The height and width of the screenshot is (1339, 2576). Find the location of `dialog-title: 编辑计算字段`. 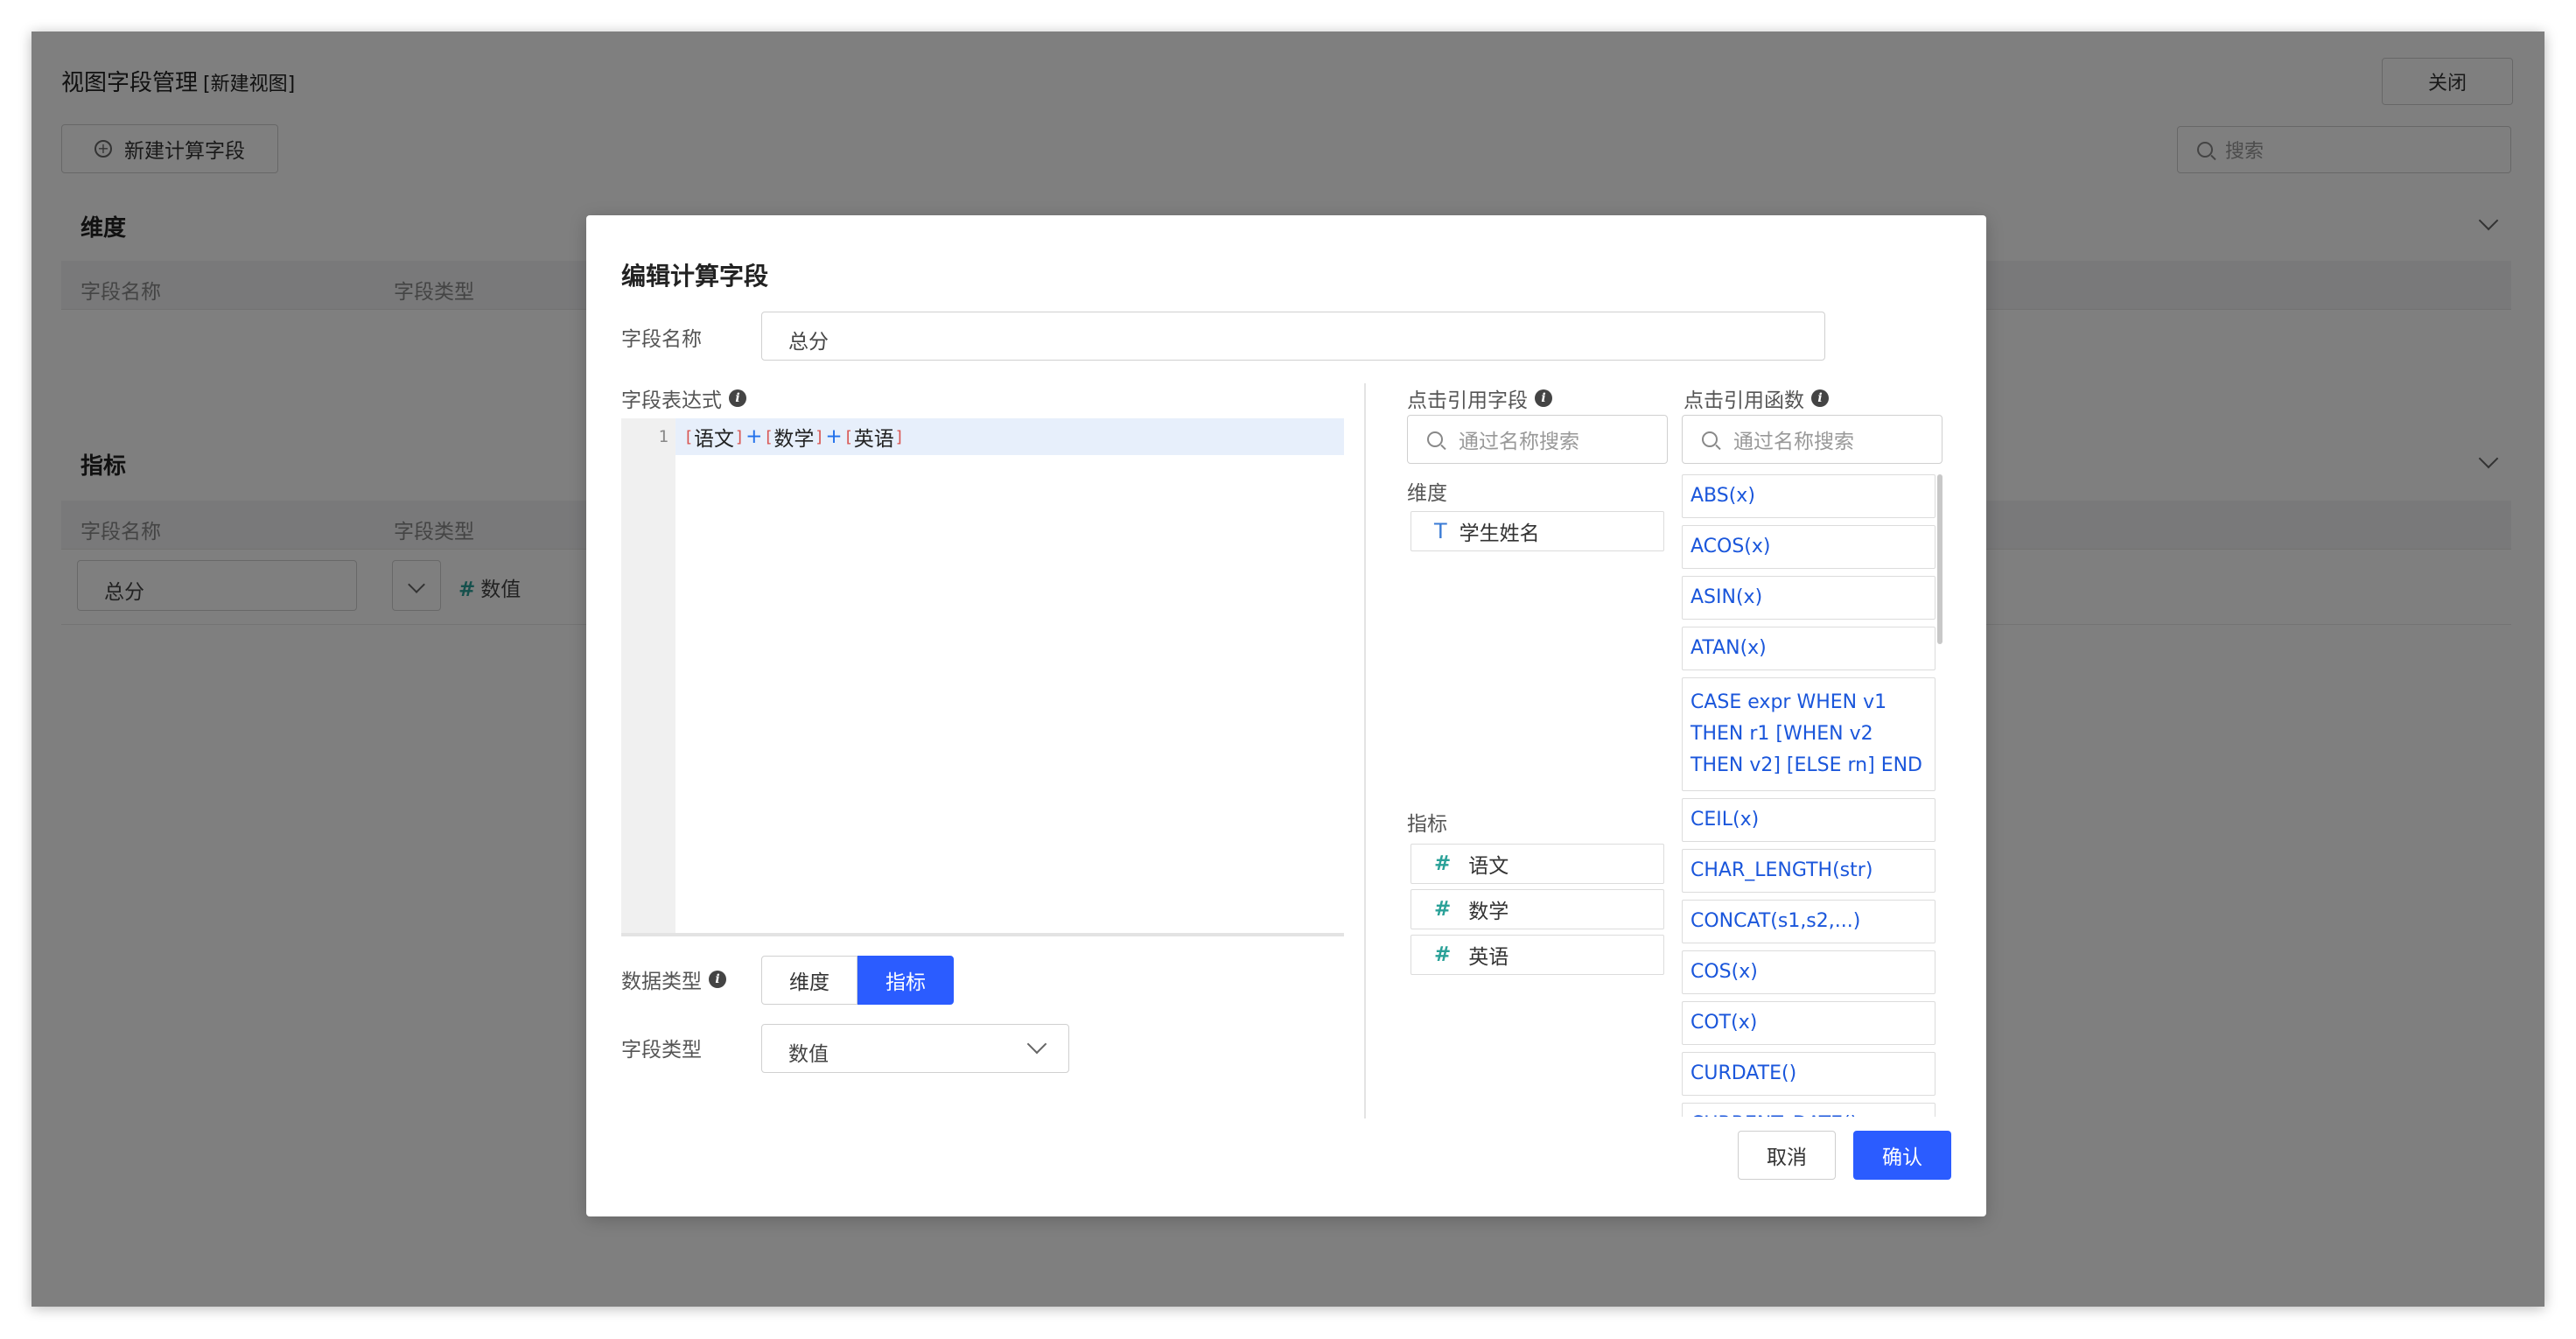

dialog-title: 编辑计算字段 is located at coordinates (695, 277).